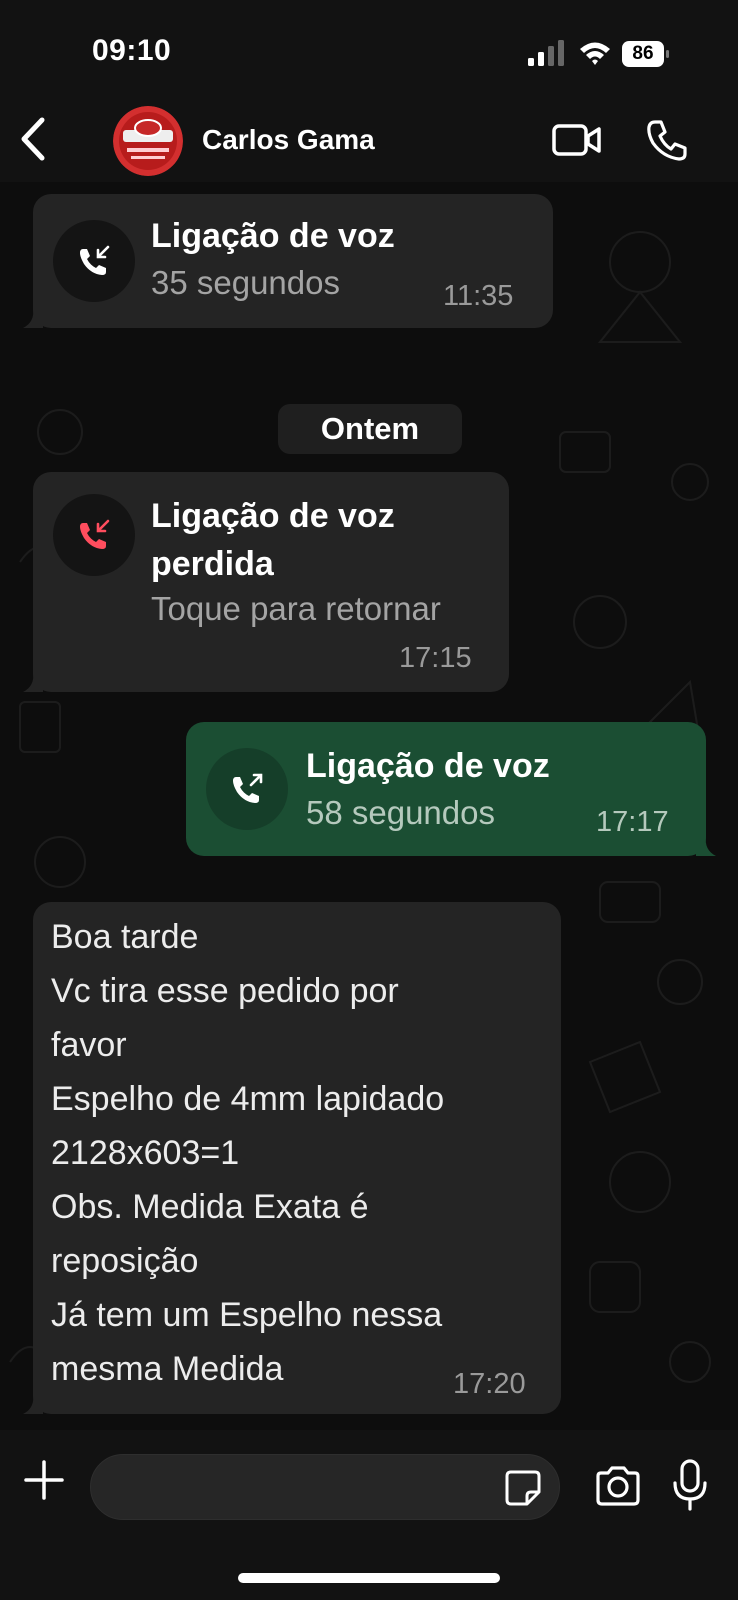 The image size is (738, 1600). Describe the element at coordinates (89, 1045) in the screenshot. I see `message-text-line: favor` at that location.